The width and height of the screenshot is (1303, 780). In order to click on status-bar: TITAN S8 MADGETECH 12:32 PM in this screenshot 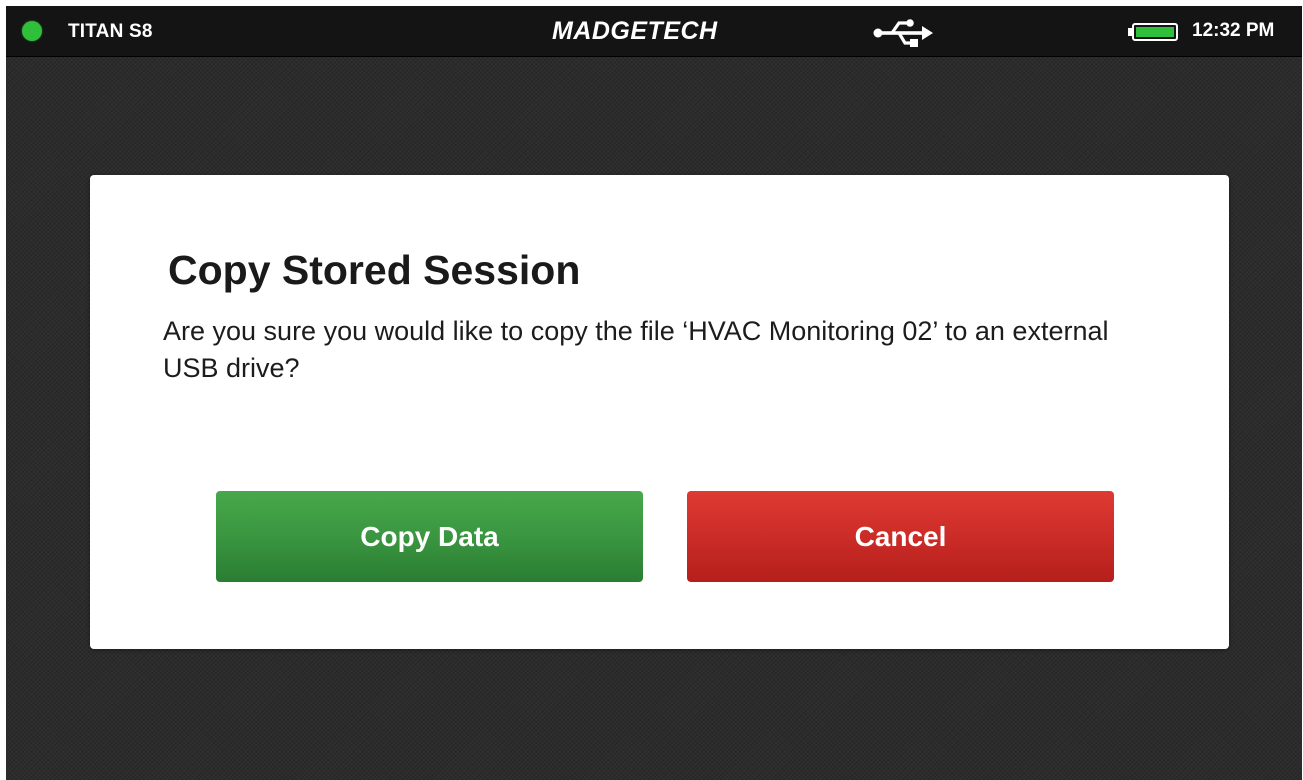, I will do `click(654, 31)`.